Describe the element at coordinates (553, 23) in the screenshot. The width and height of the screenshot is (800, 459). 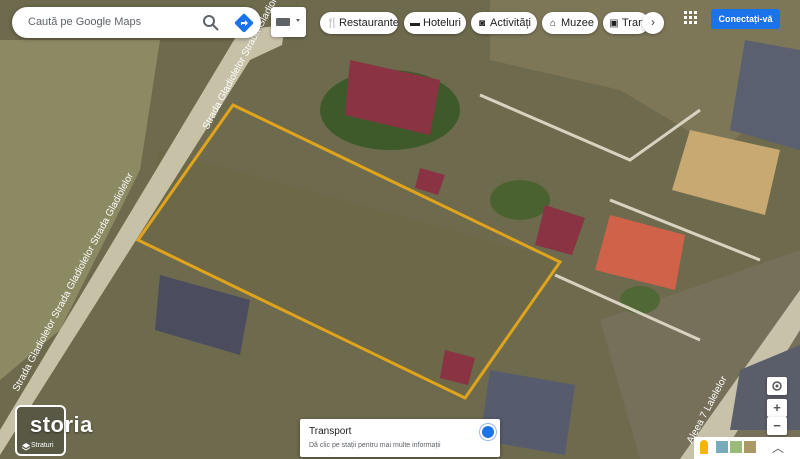
I see `museum-icon: ⌂` at that location.